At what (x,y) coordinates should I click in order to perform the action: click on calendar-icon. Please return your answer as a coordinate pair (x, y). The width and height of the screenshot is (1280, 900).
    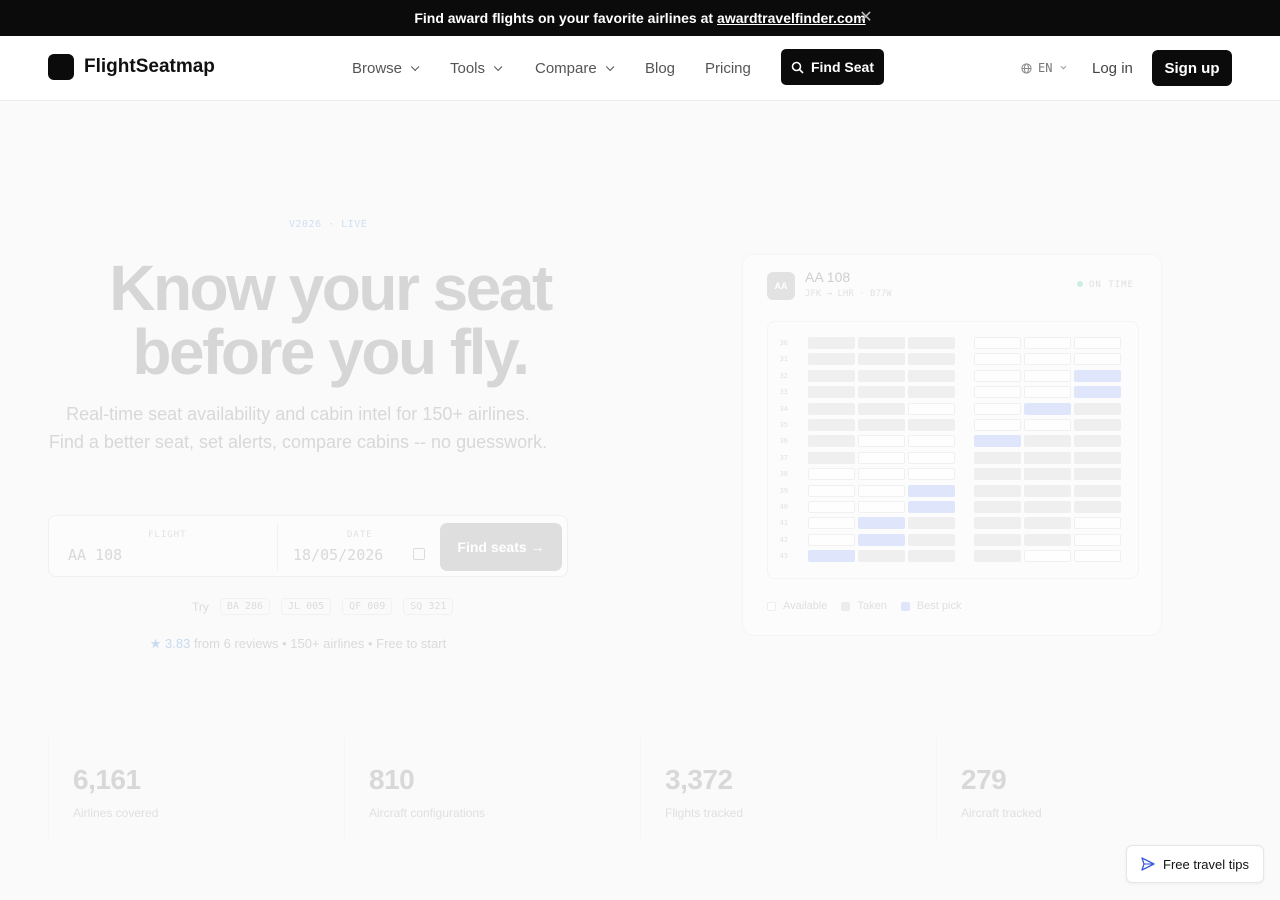
    Looking at the image, I should click on (419, 554).